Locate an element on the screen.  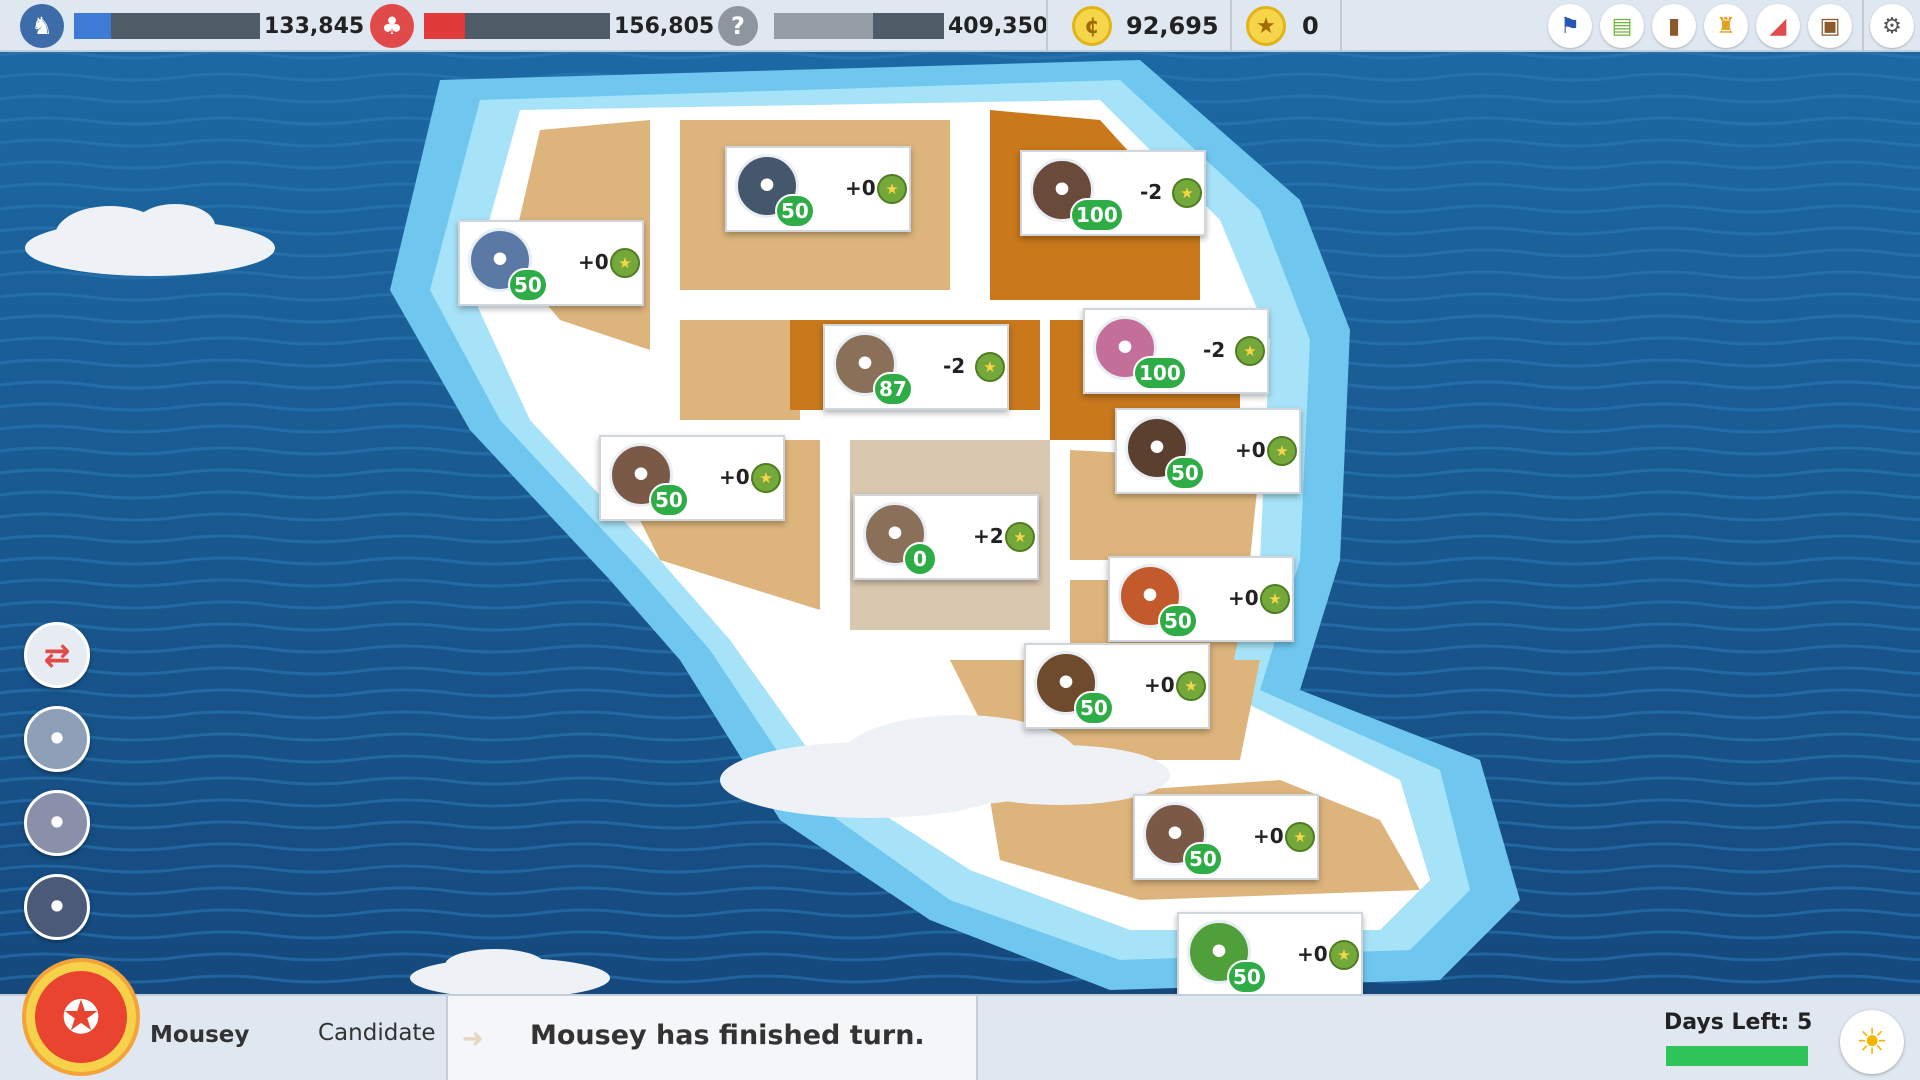
turn-message-panel: ➜ Mousey has finished turn. is located at coordinates (712, 1038).